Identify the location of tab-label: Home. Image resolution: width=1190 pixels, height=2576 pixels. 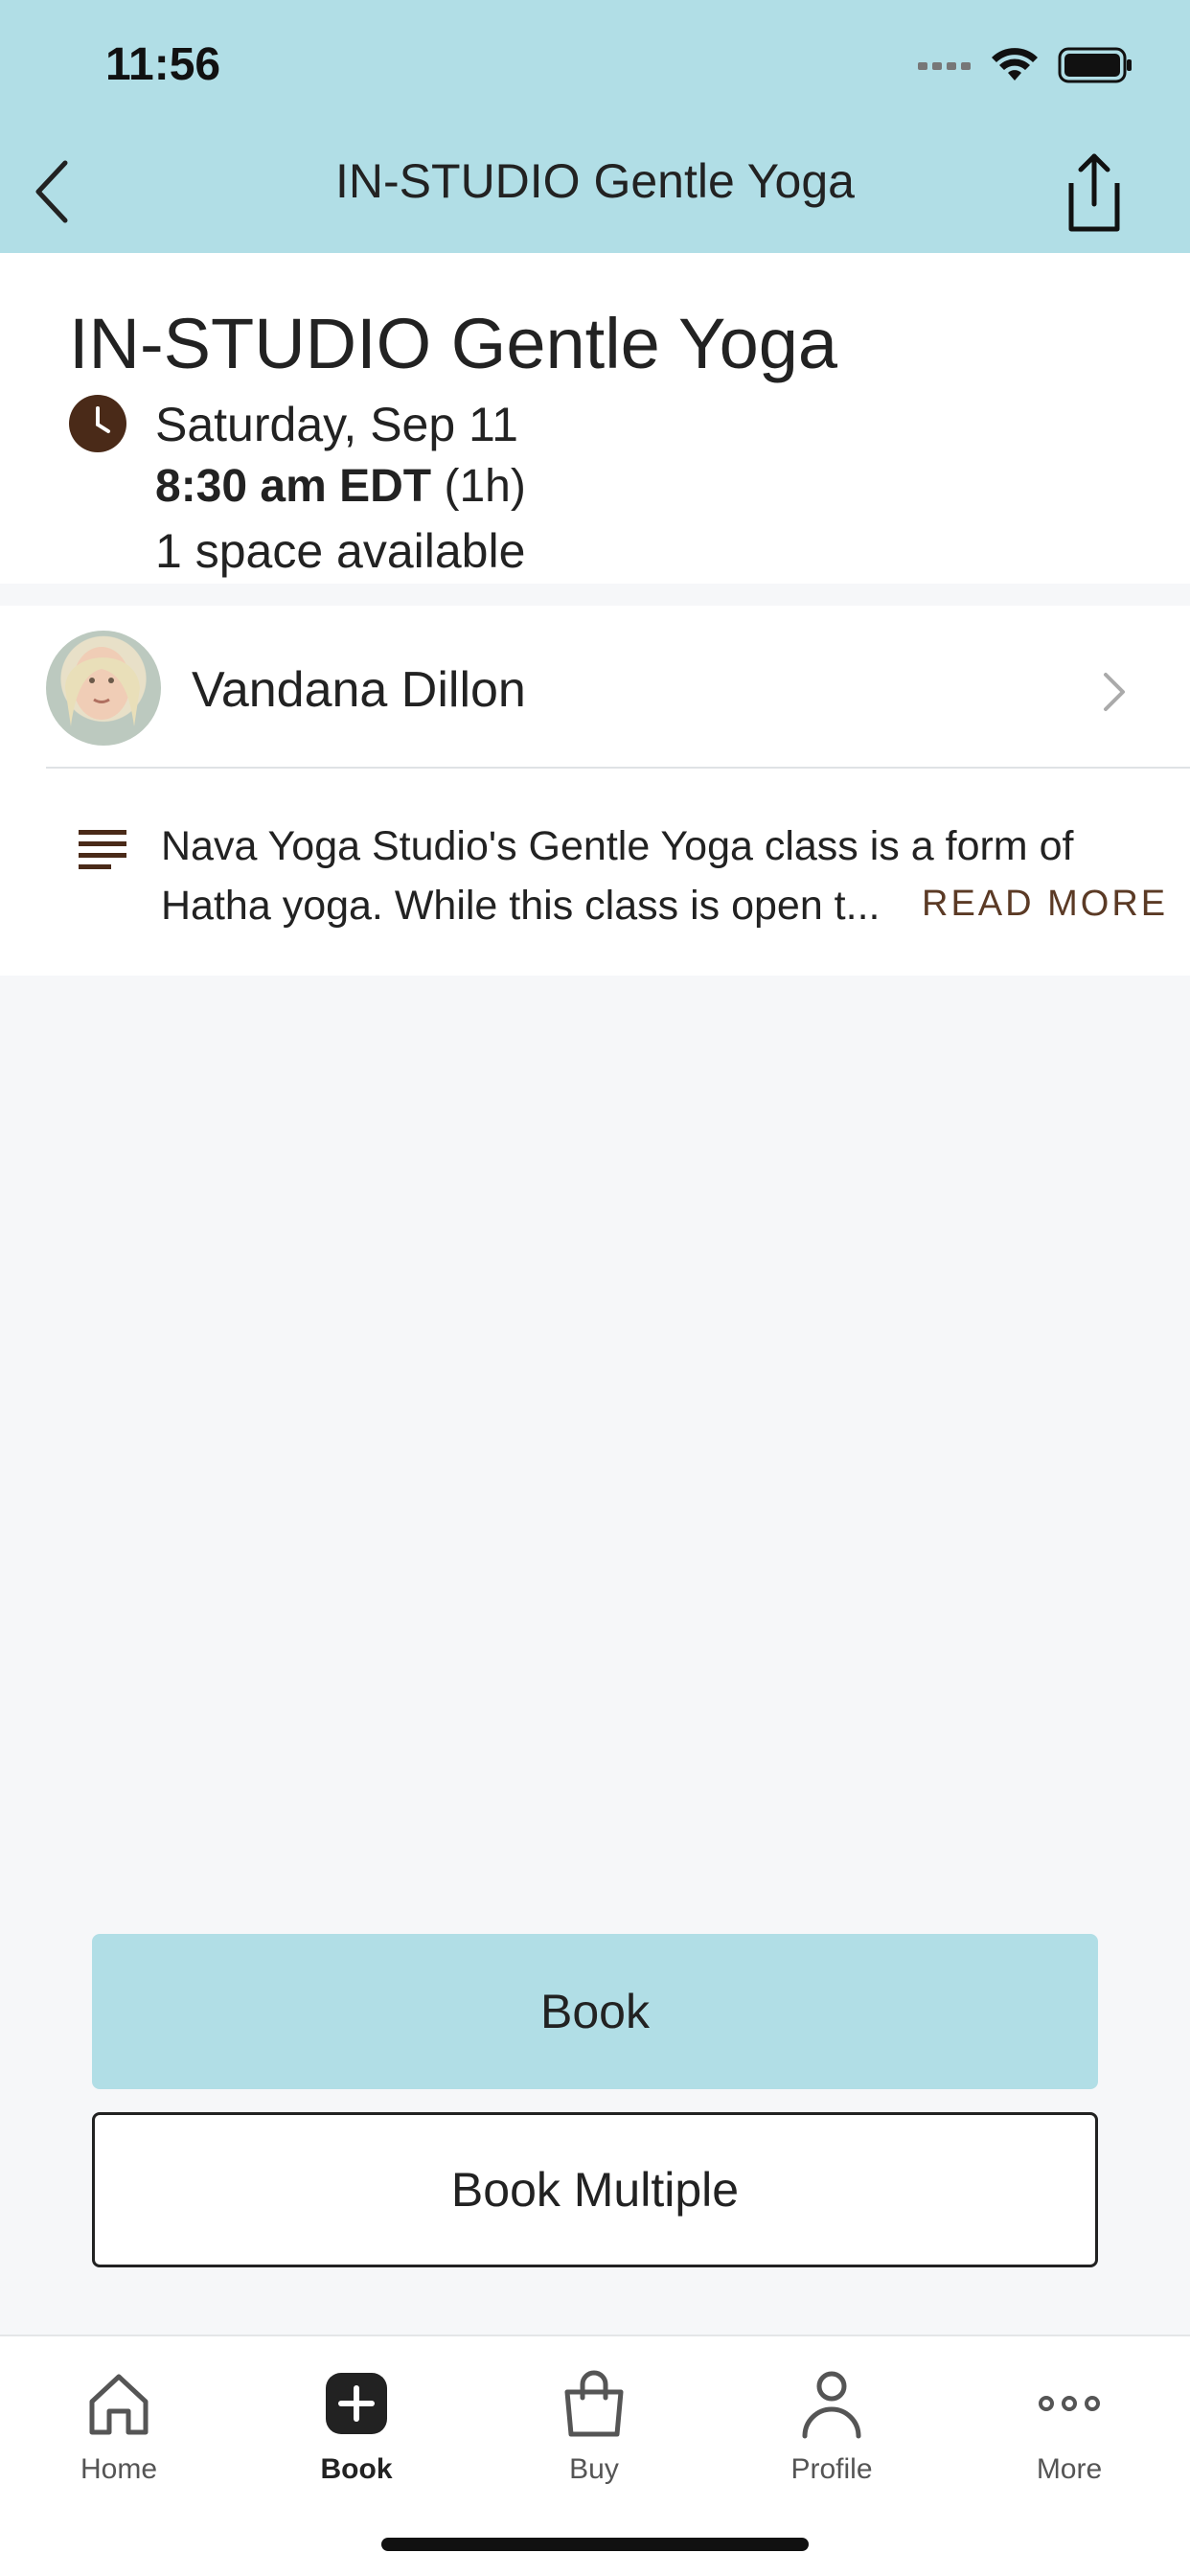
(119, 2469).